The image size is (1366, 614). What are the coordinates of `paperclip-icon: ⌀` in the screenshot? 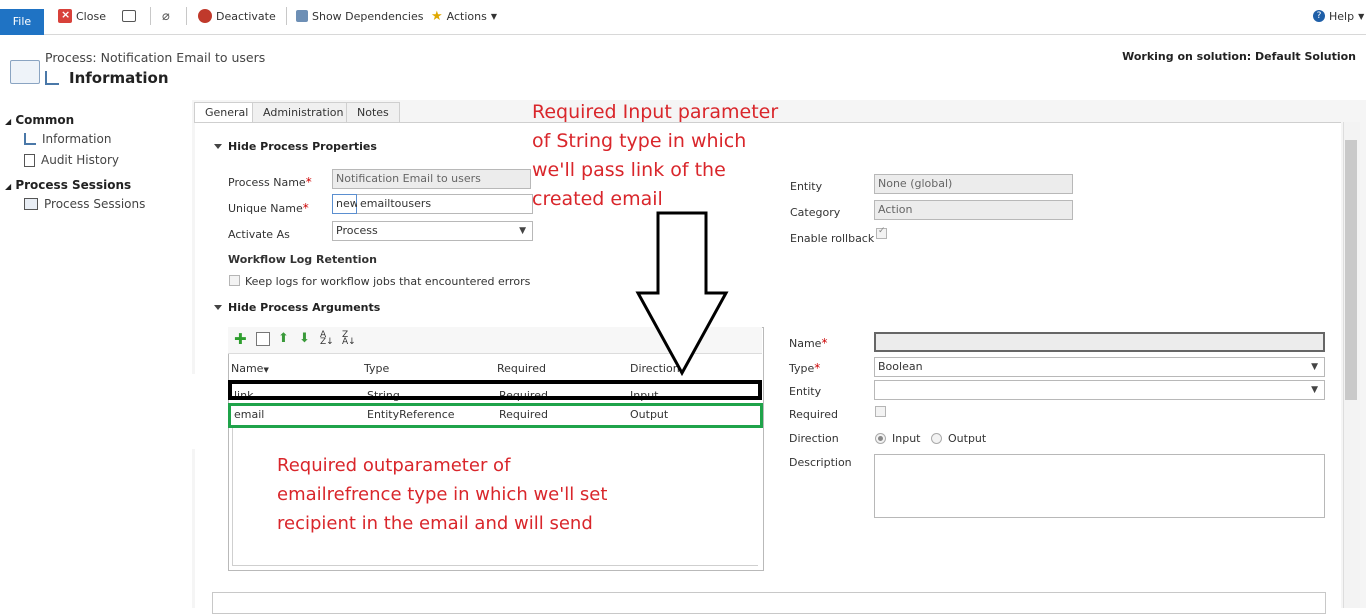 It's located at (166, 16).